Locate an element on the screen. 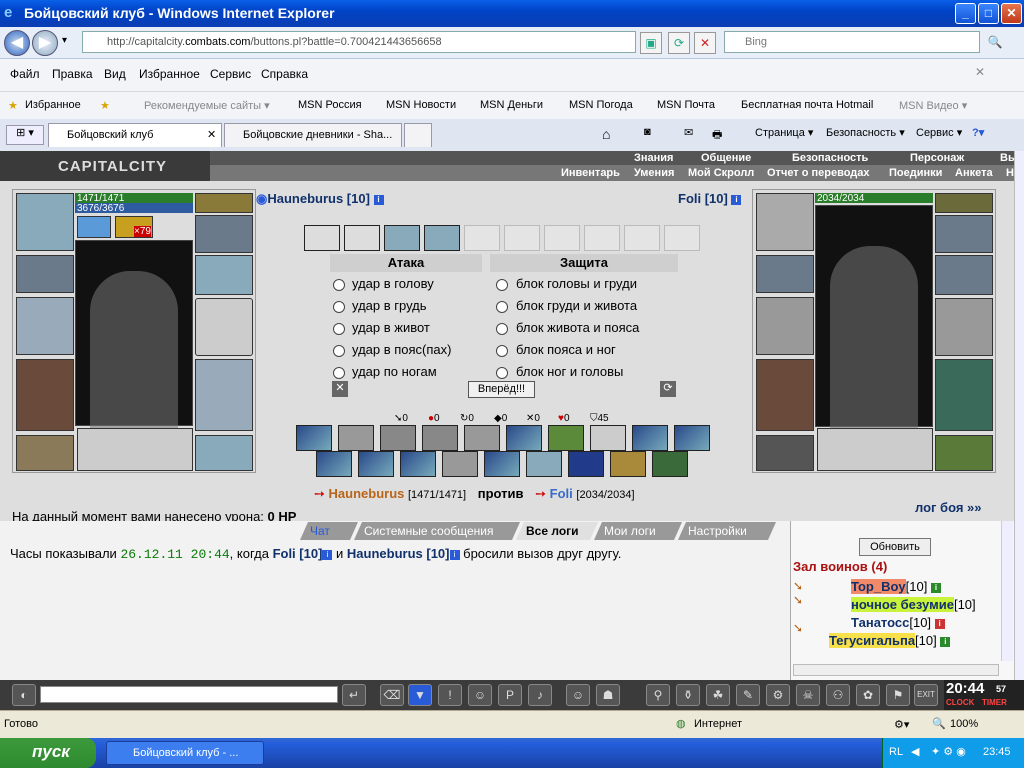 Image resolution: width=1024 pixels, height=768 pixels. gloves-slot is located at coordinates (964, 275).